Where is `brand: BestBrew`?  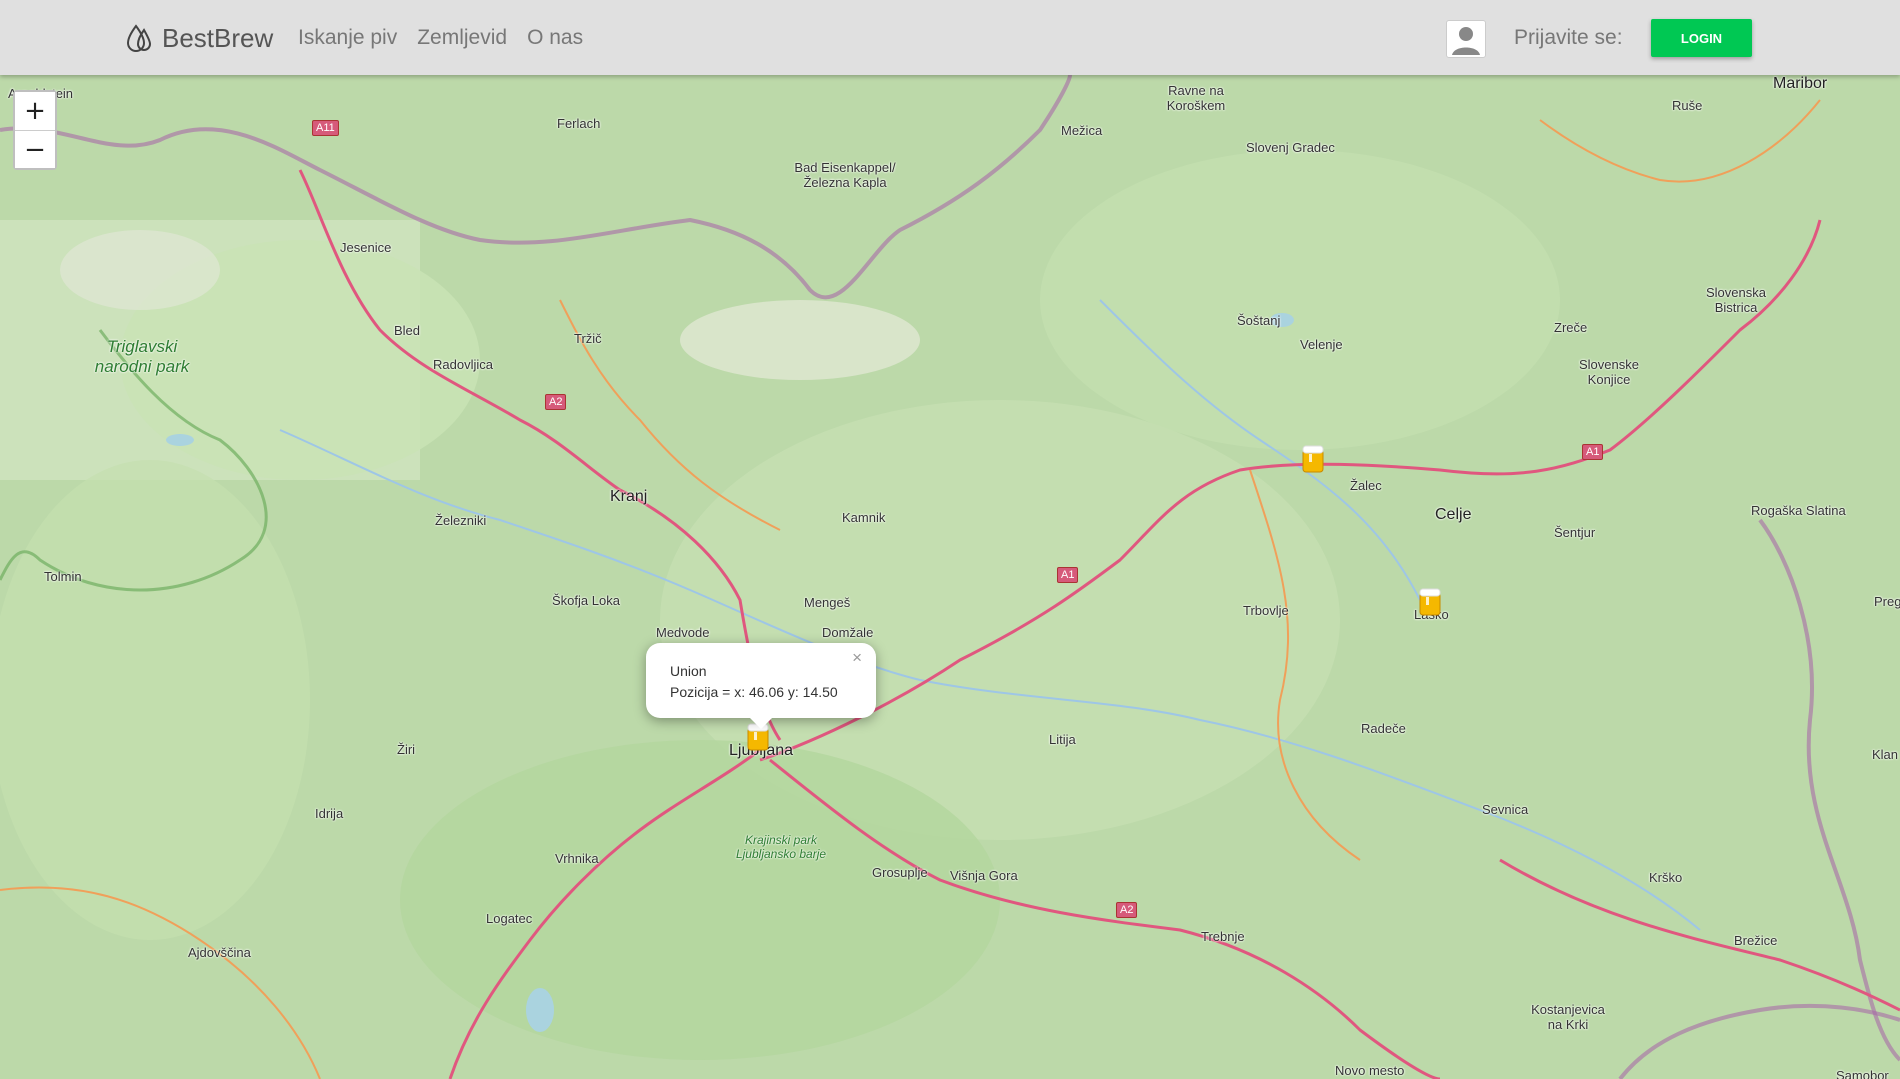
brand: BestBrew is located at coordinates (198, 38).